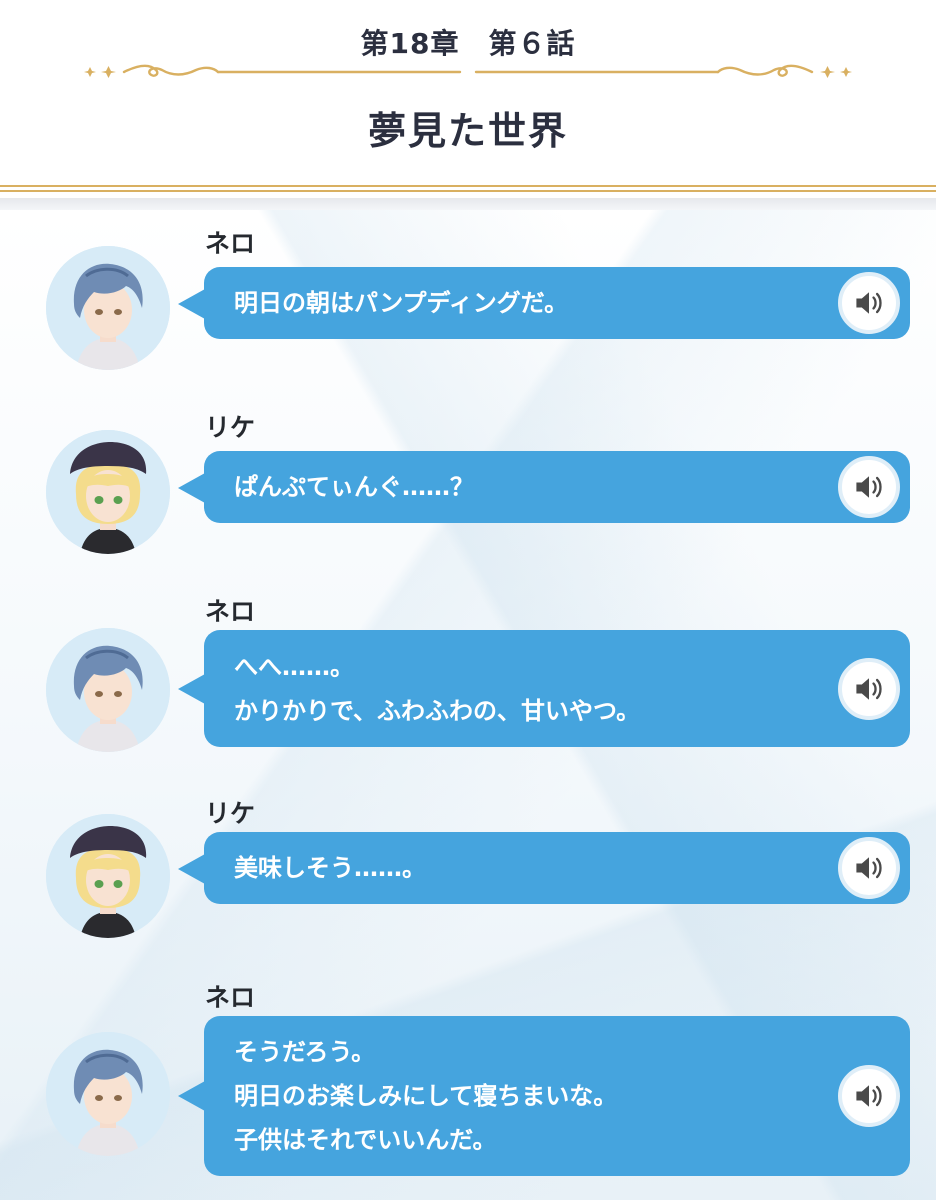 The image size is (936, 1200). I want to click on dialogue-line: かりかりで、ふわふわの、甘いやつ。, so click(437, 710).